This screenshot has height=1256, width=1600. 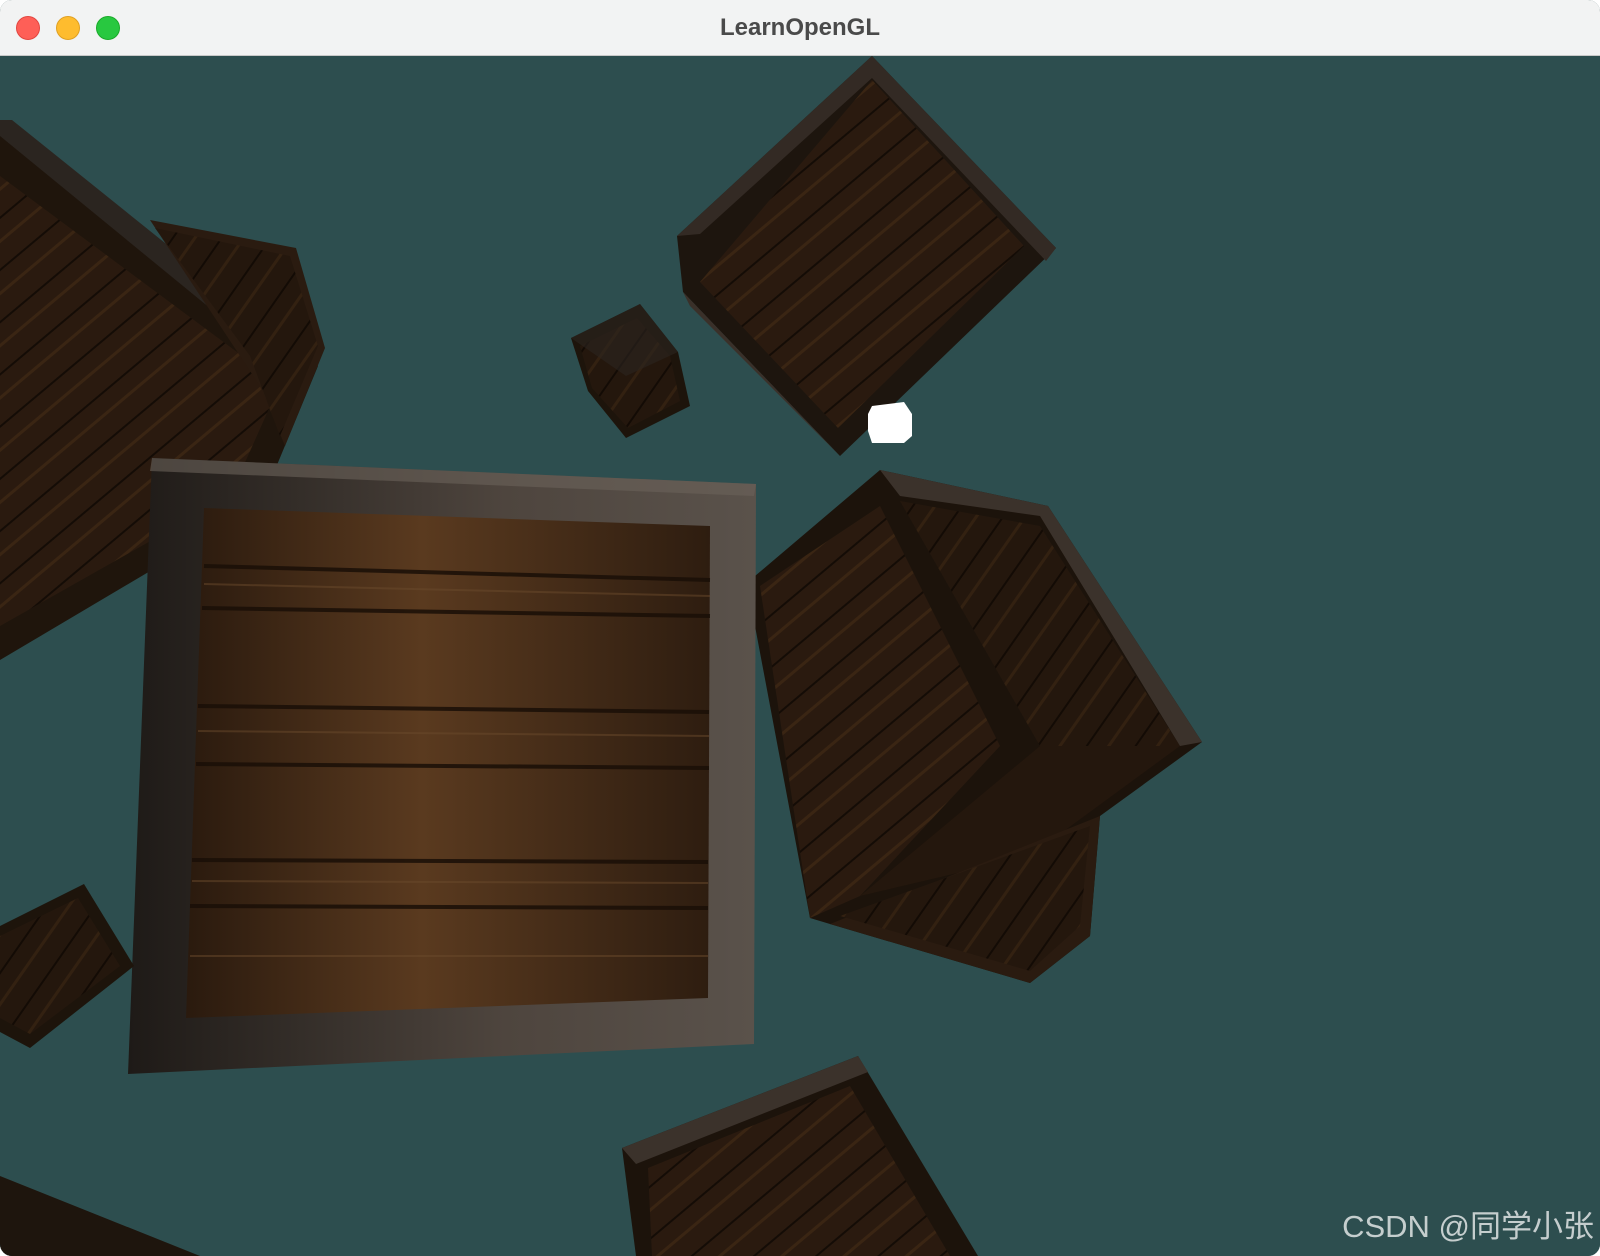 I want to click on light-cube, so click(x=890, y=422).